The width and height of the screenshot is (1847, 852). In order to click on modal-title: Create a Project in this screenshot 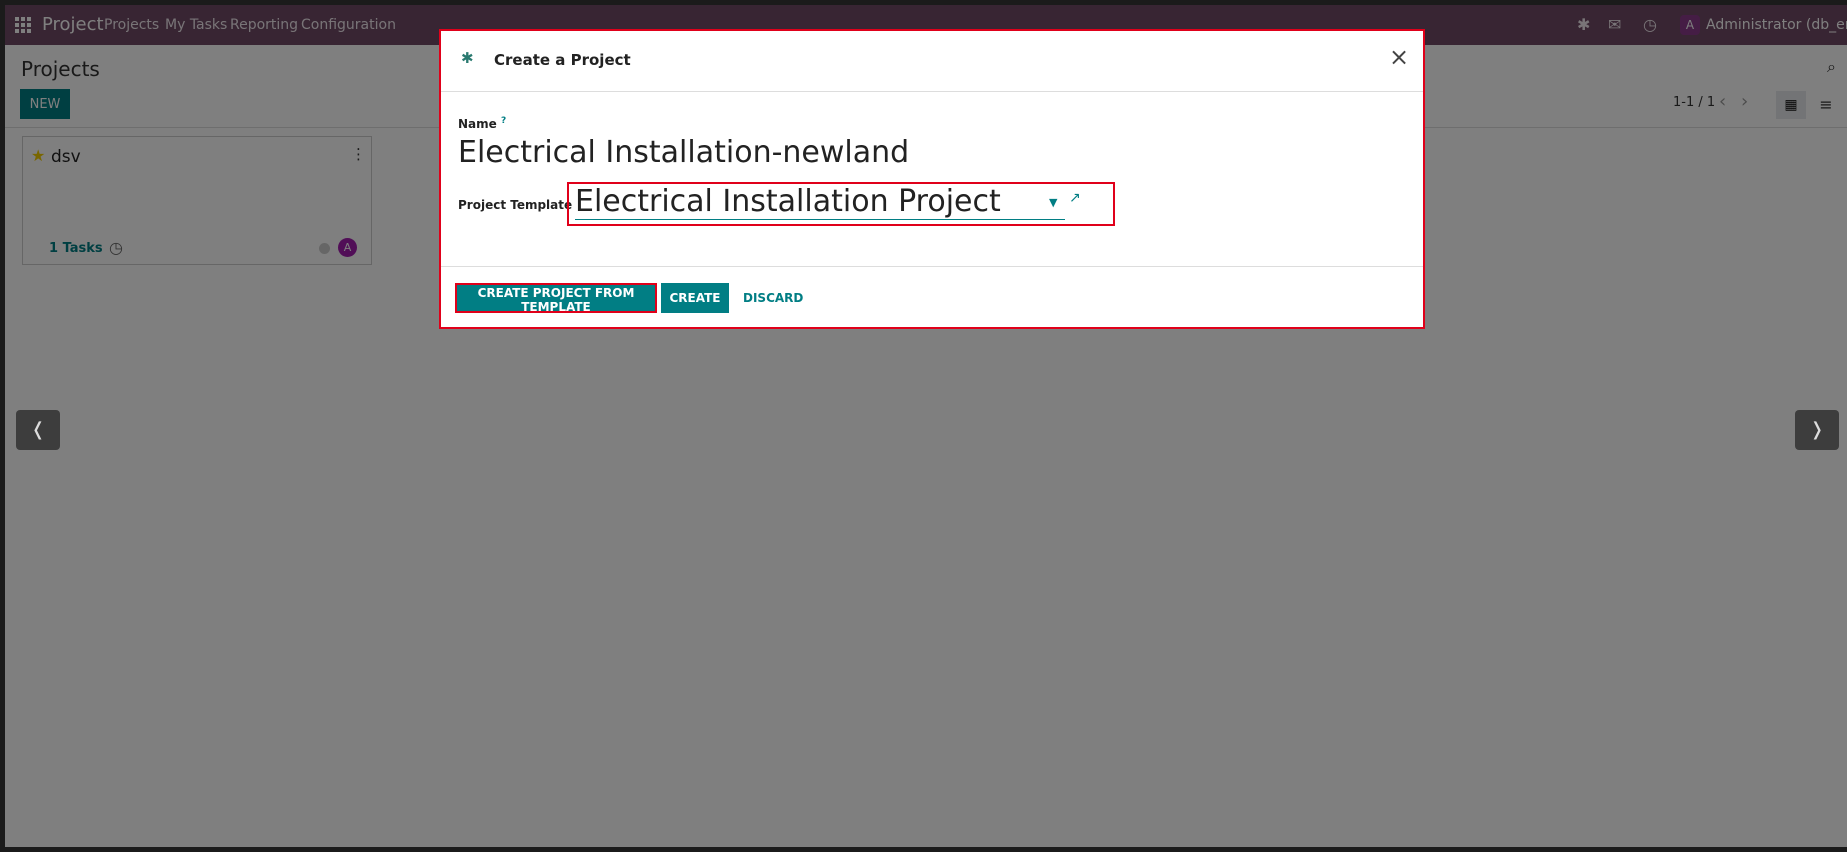, I will do `click(562, 60)`.